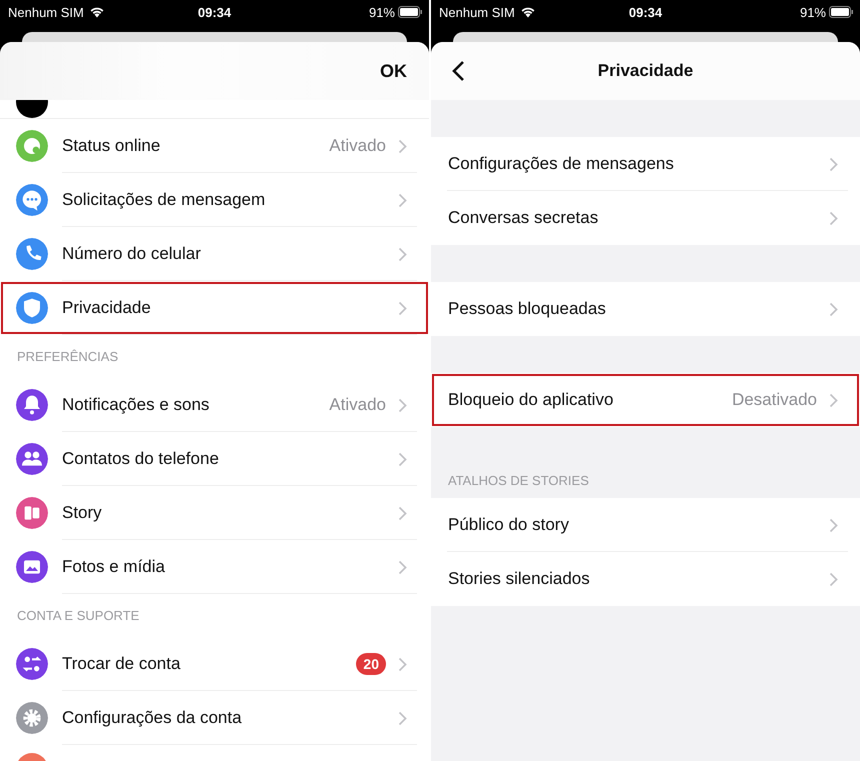 This screenshot has height=761, width=860. I want to click on row-label: Configurações de mensagens, so click(561, 164).